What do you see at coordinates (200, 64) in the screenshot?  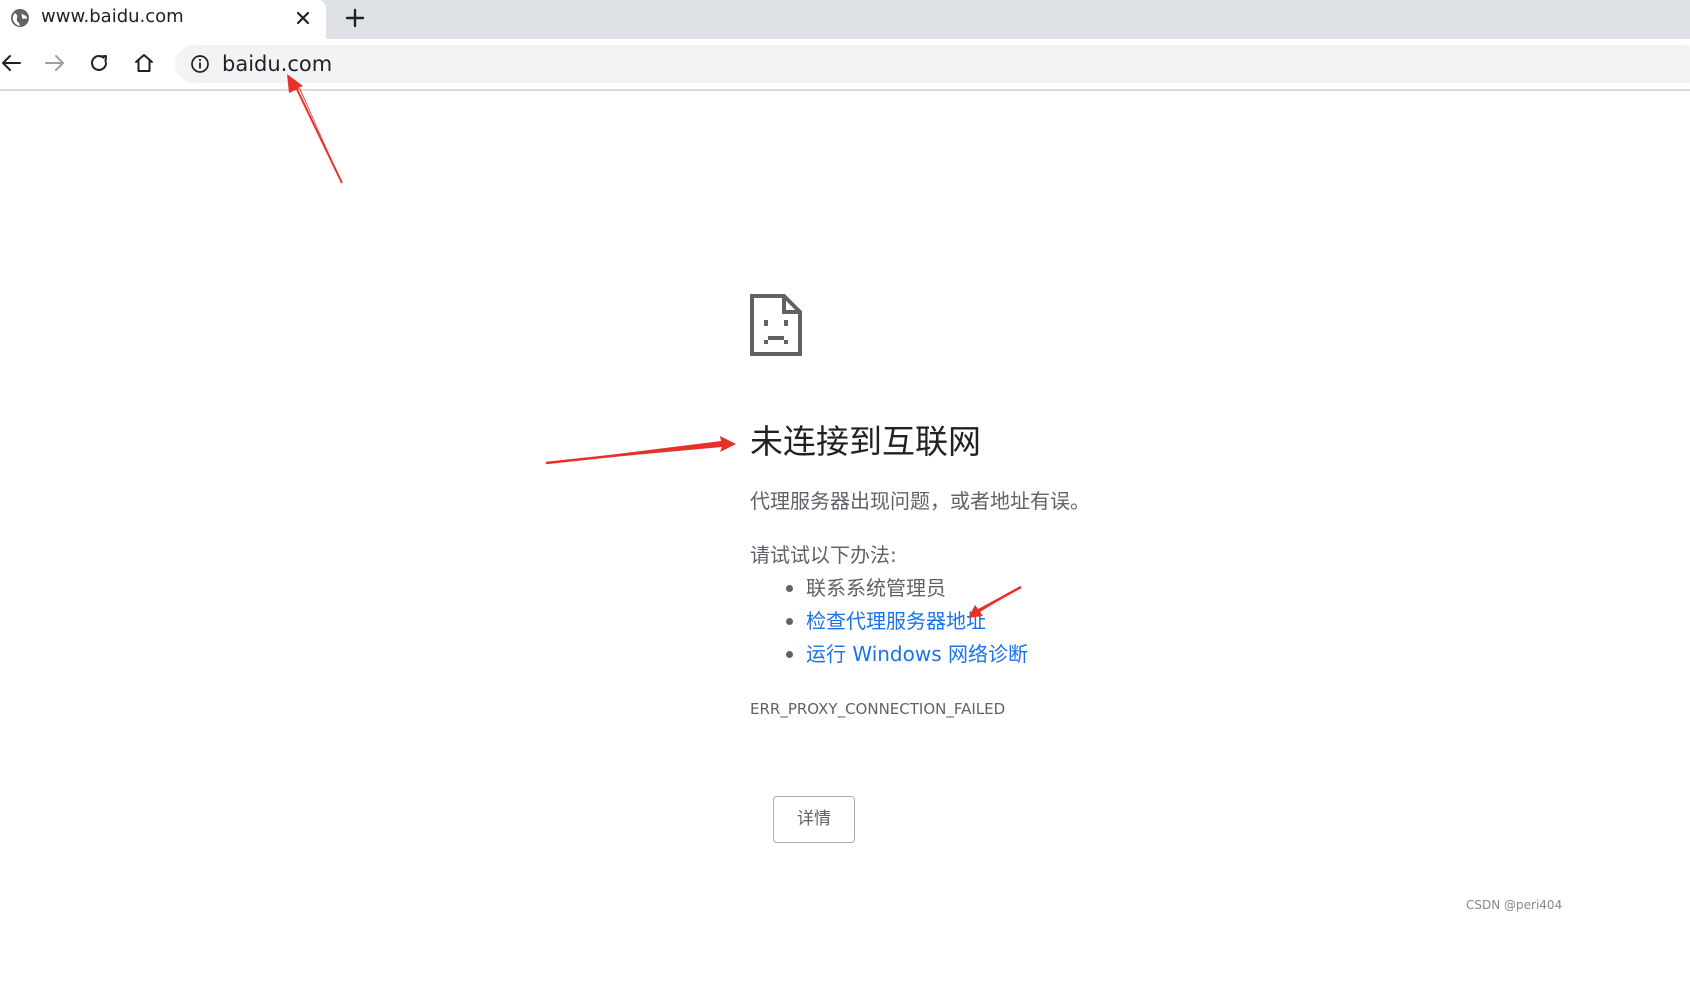 I see `info-icon` at bounding box center [200, 64].